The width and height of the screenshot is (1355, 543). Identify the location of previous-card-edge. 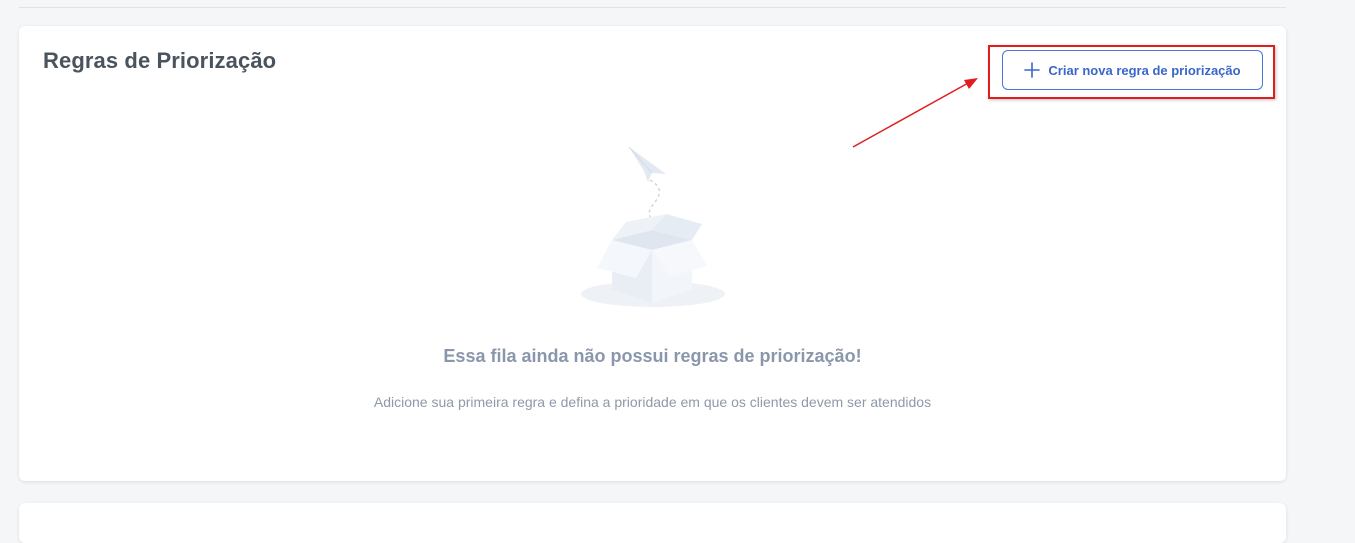
(652, 4).